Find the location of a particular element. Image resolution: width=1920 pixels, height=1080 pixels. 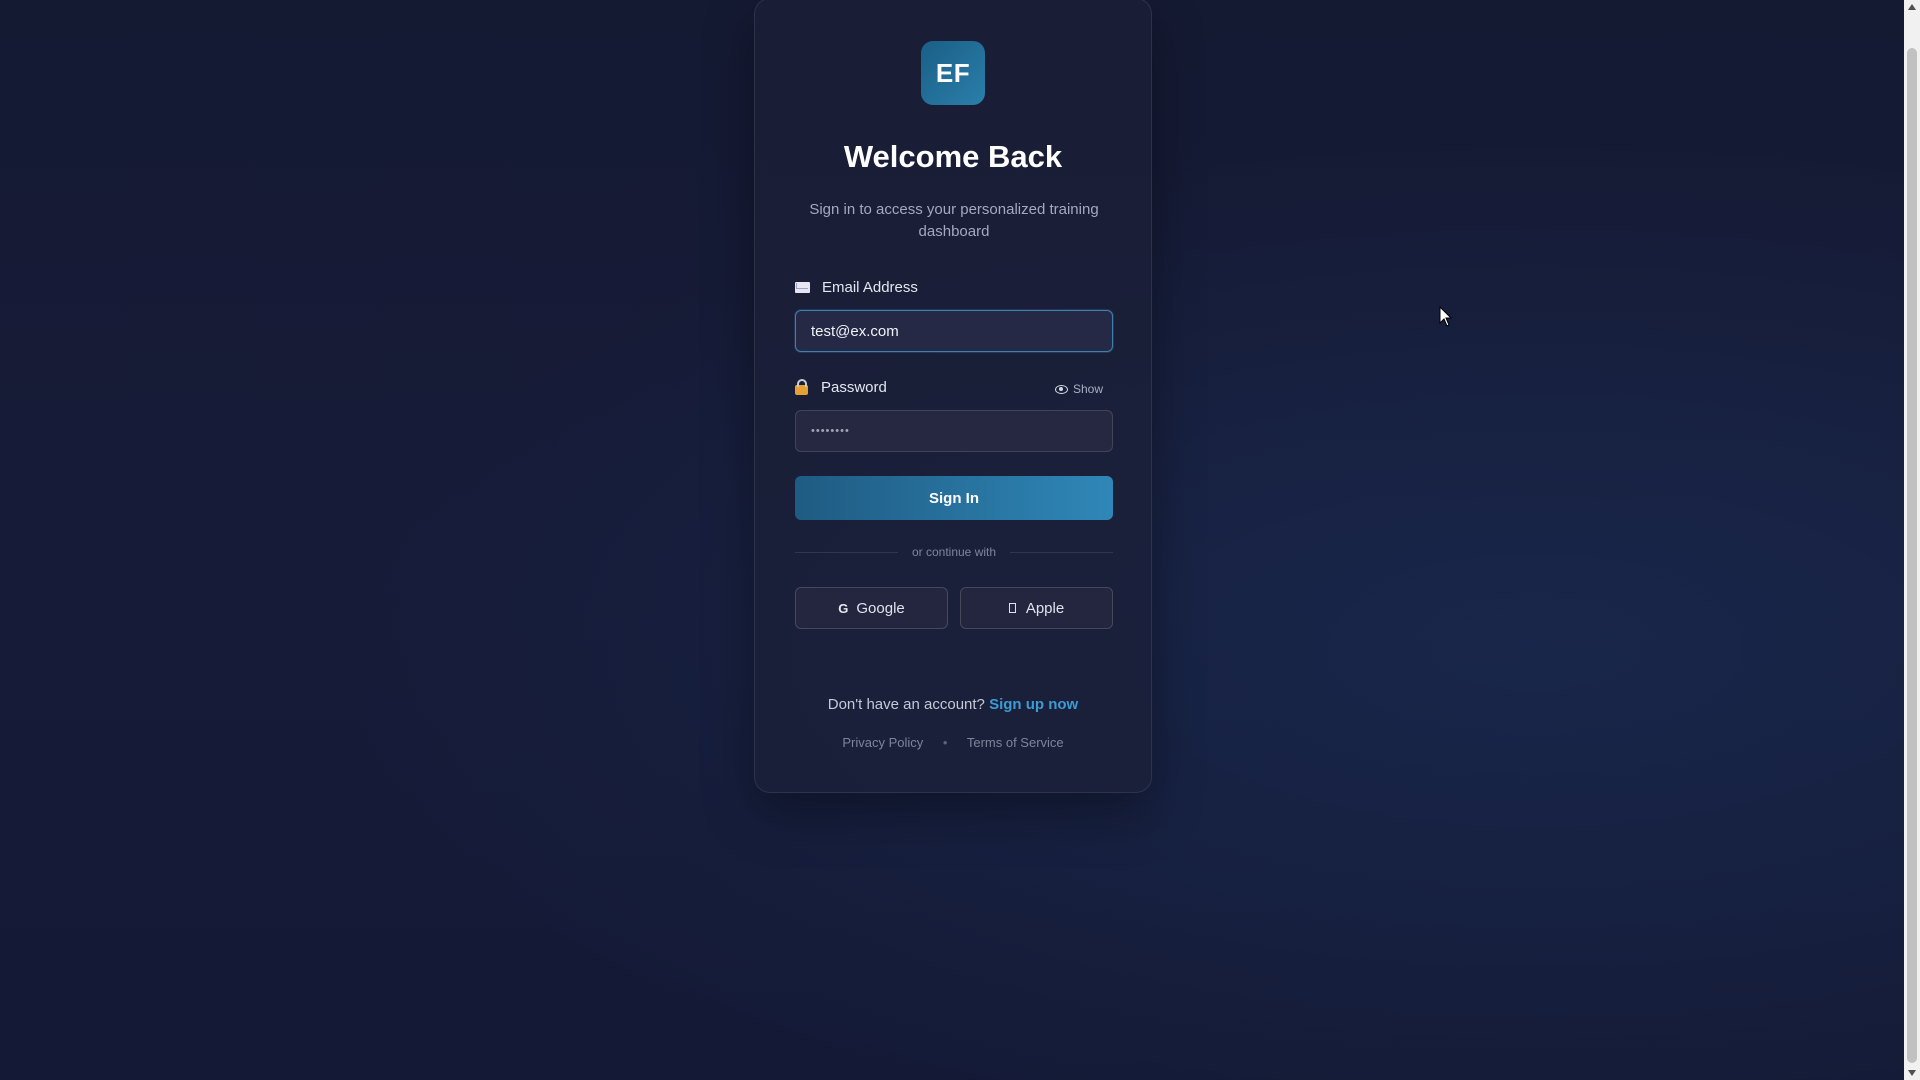

divider-line-right is located at coordinates (1062, 552).